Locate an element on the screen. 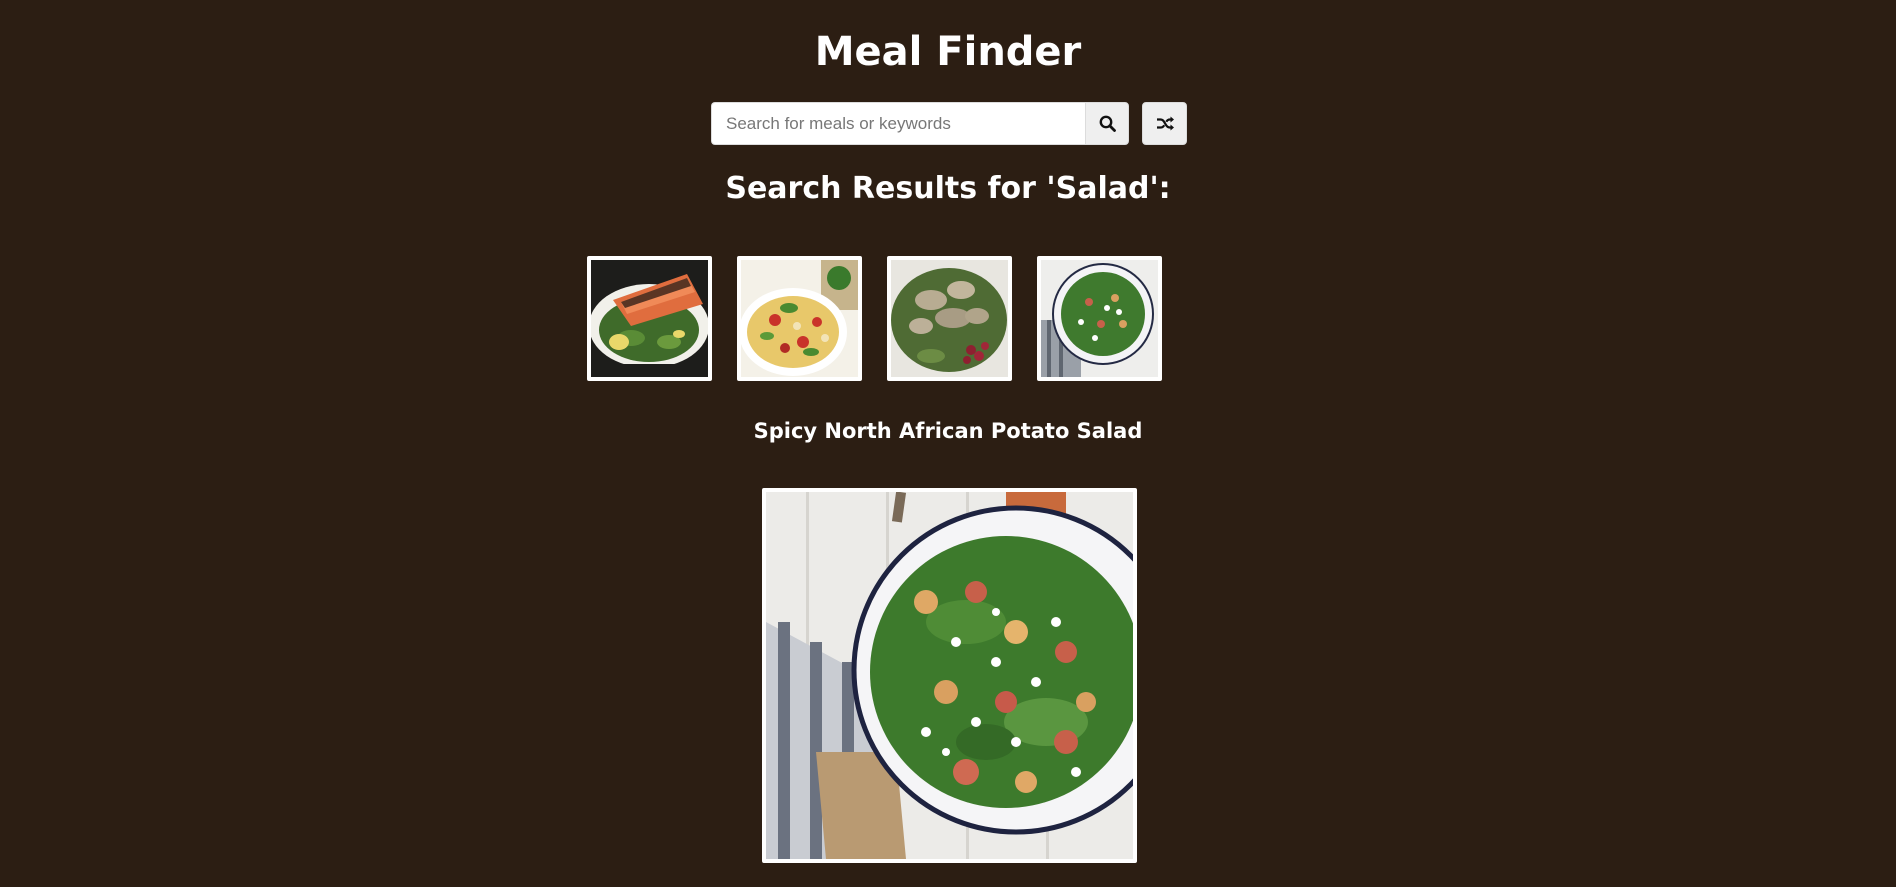  shuffle-icon is located at coordinates (1165, 123).